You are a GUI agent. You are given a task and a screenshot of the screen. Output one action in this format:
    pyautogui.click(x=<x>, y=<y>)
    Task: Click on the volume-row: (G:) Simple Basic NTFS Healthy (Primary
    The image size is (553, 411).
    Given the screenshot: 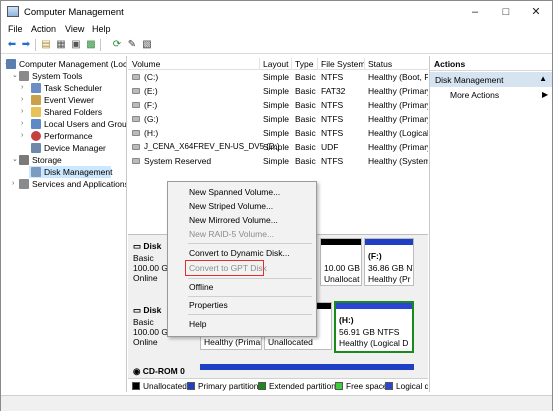 What is the action you would take?
    pyautogui.click(x=278, y=119)
    